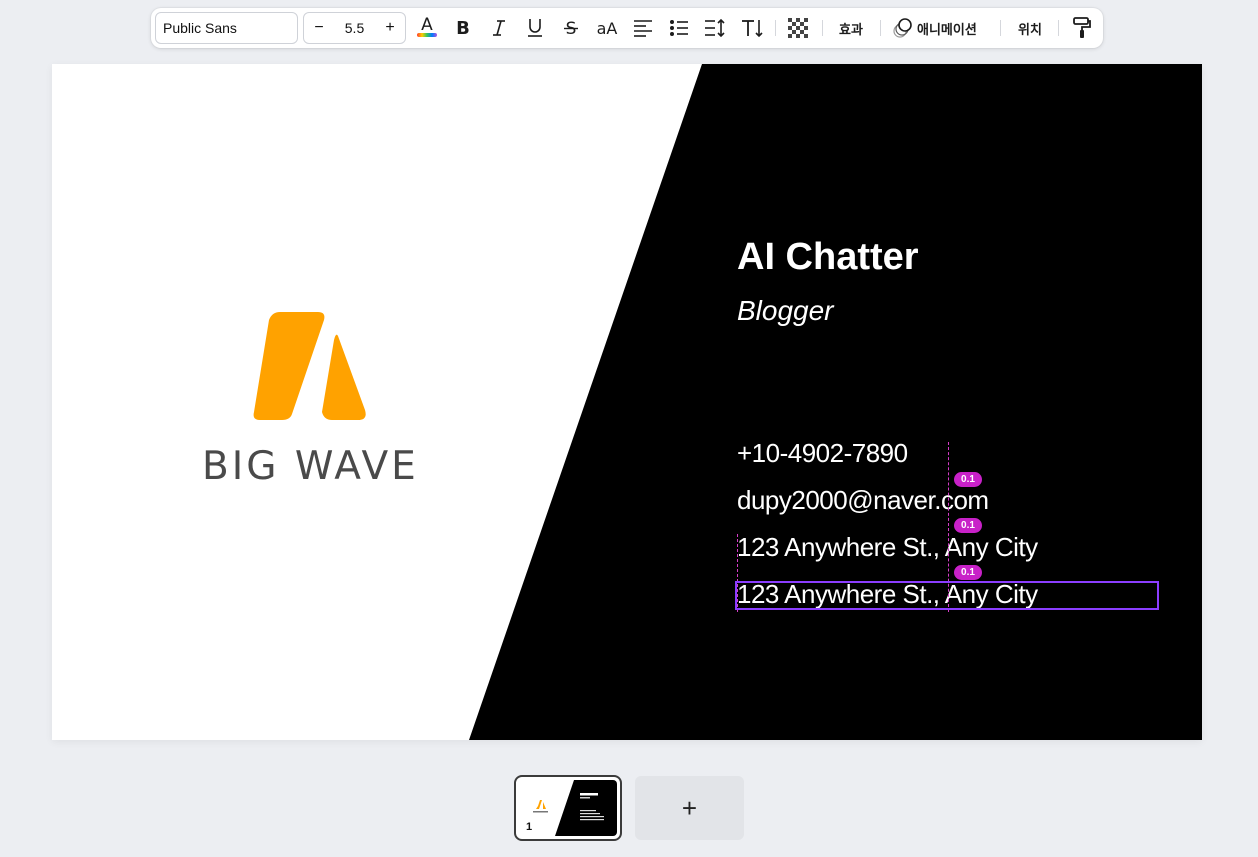  I want to click on underline-icon, so click(535, 28).